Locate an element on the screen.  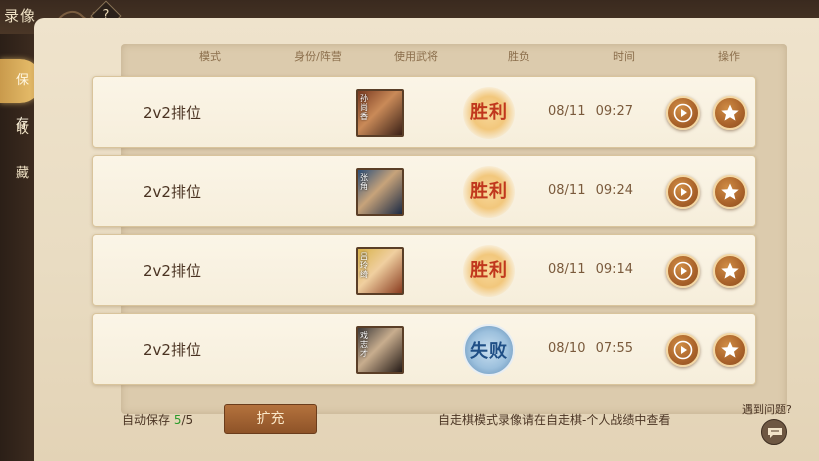
table-header: 模式 身份/阵营 使用武将 胜负 时间 操作 is located at coordinates (454, 55).